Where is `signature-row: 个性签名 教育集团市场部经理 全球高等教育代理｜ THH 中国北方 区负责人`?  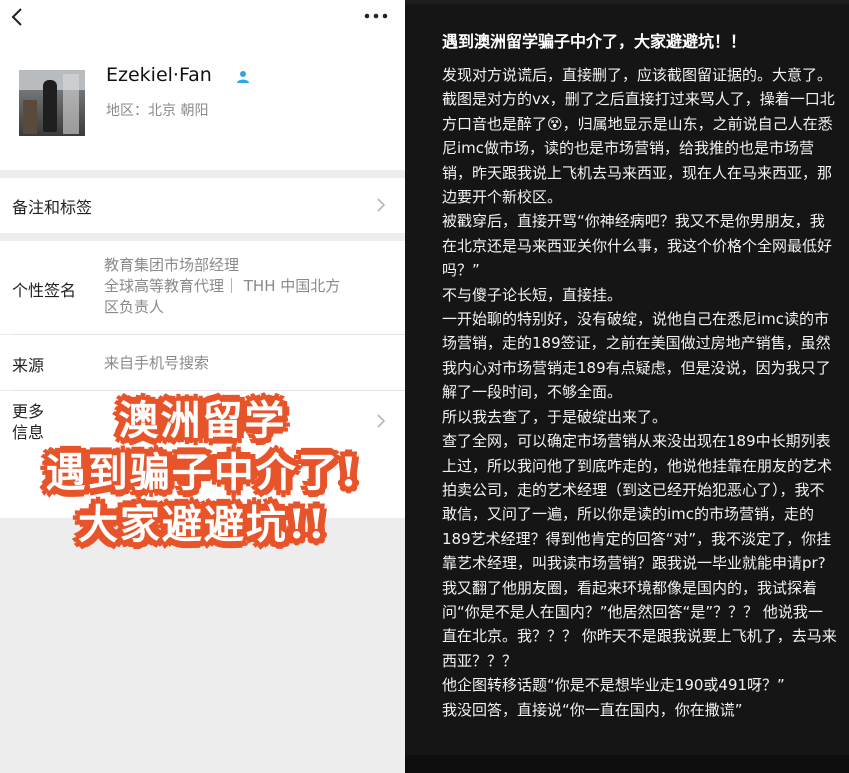
signature-row: 个性签名 教育集团市场部经理 全球高等教育代理｜ THH 中国北方 区负责人 is located at coordinates (202, 287).